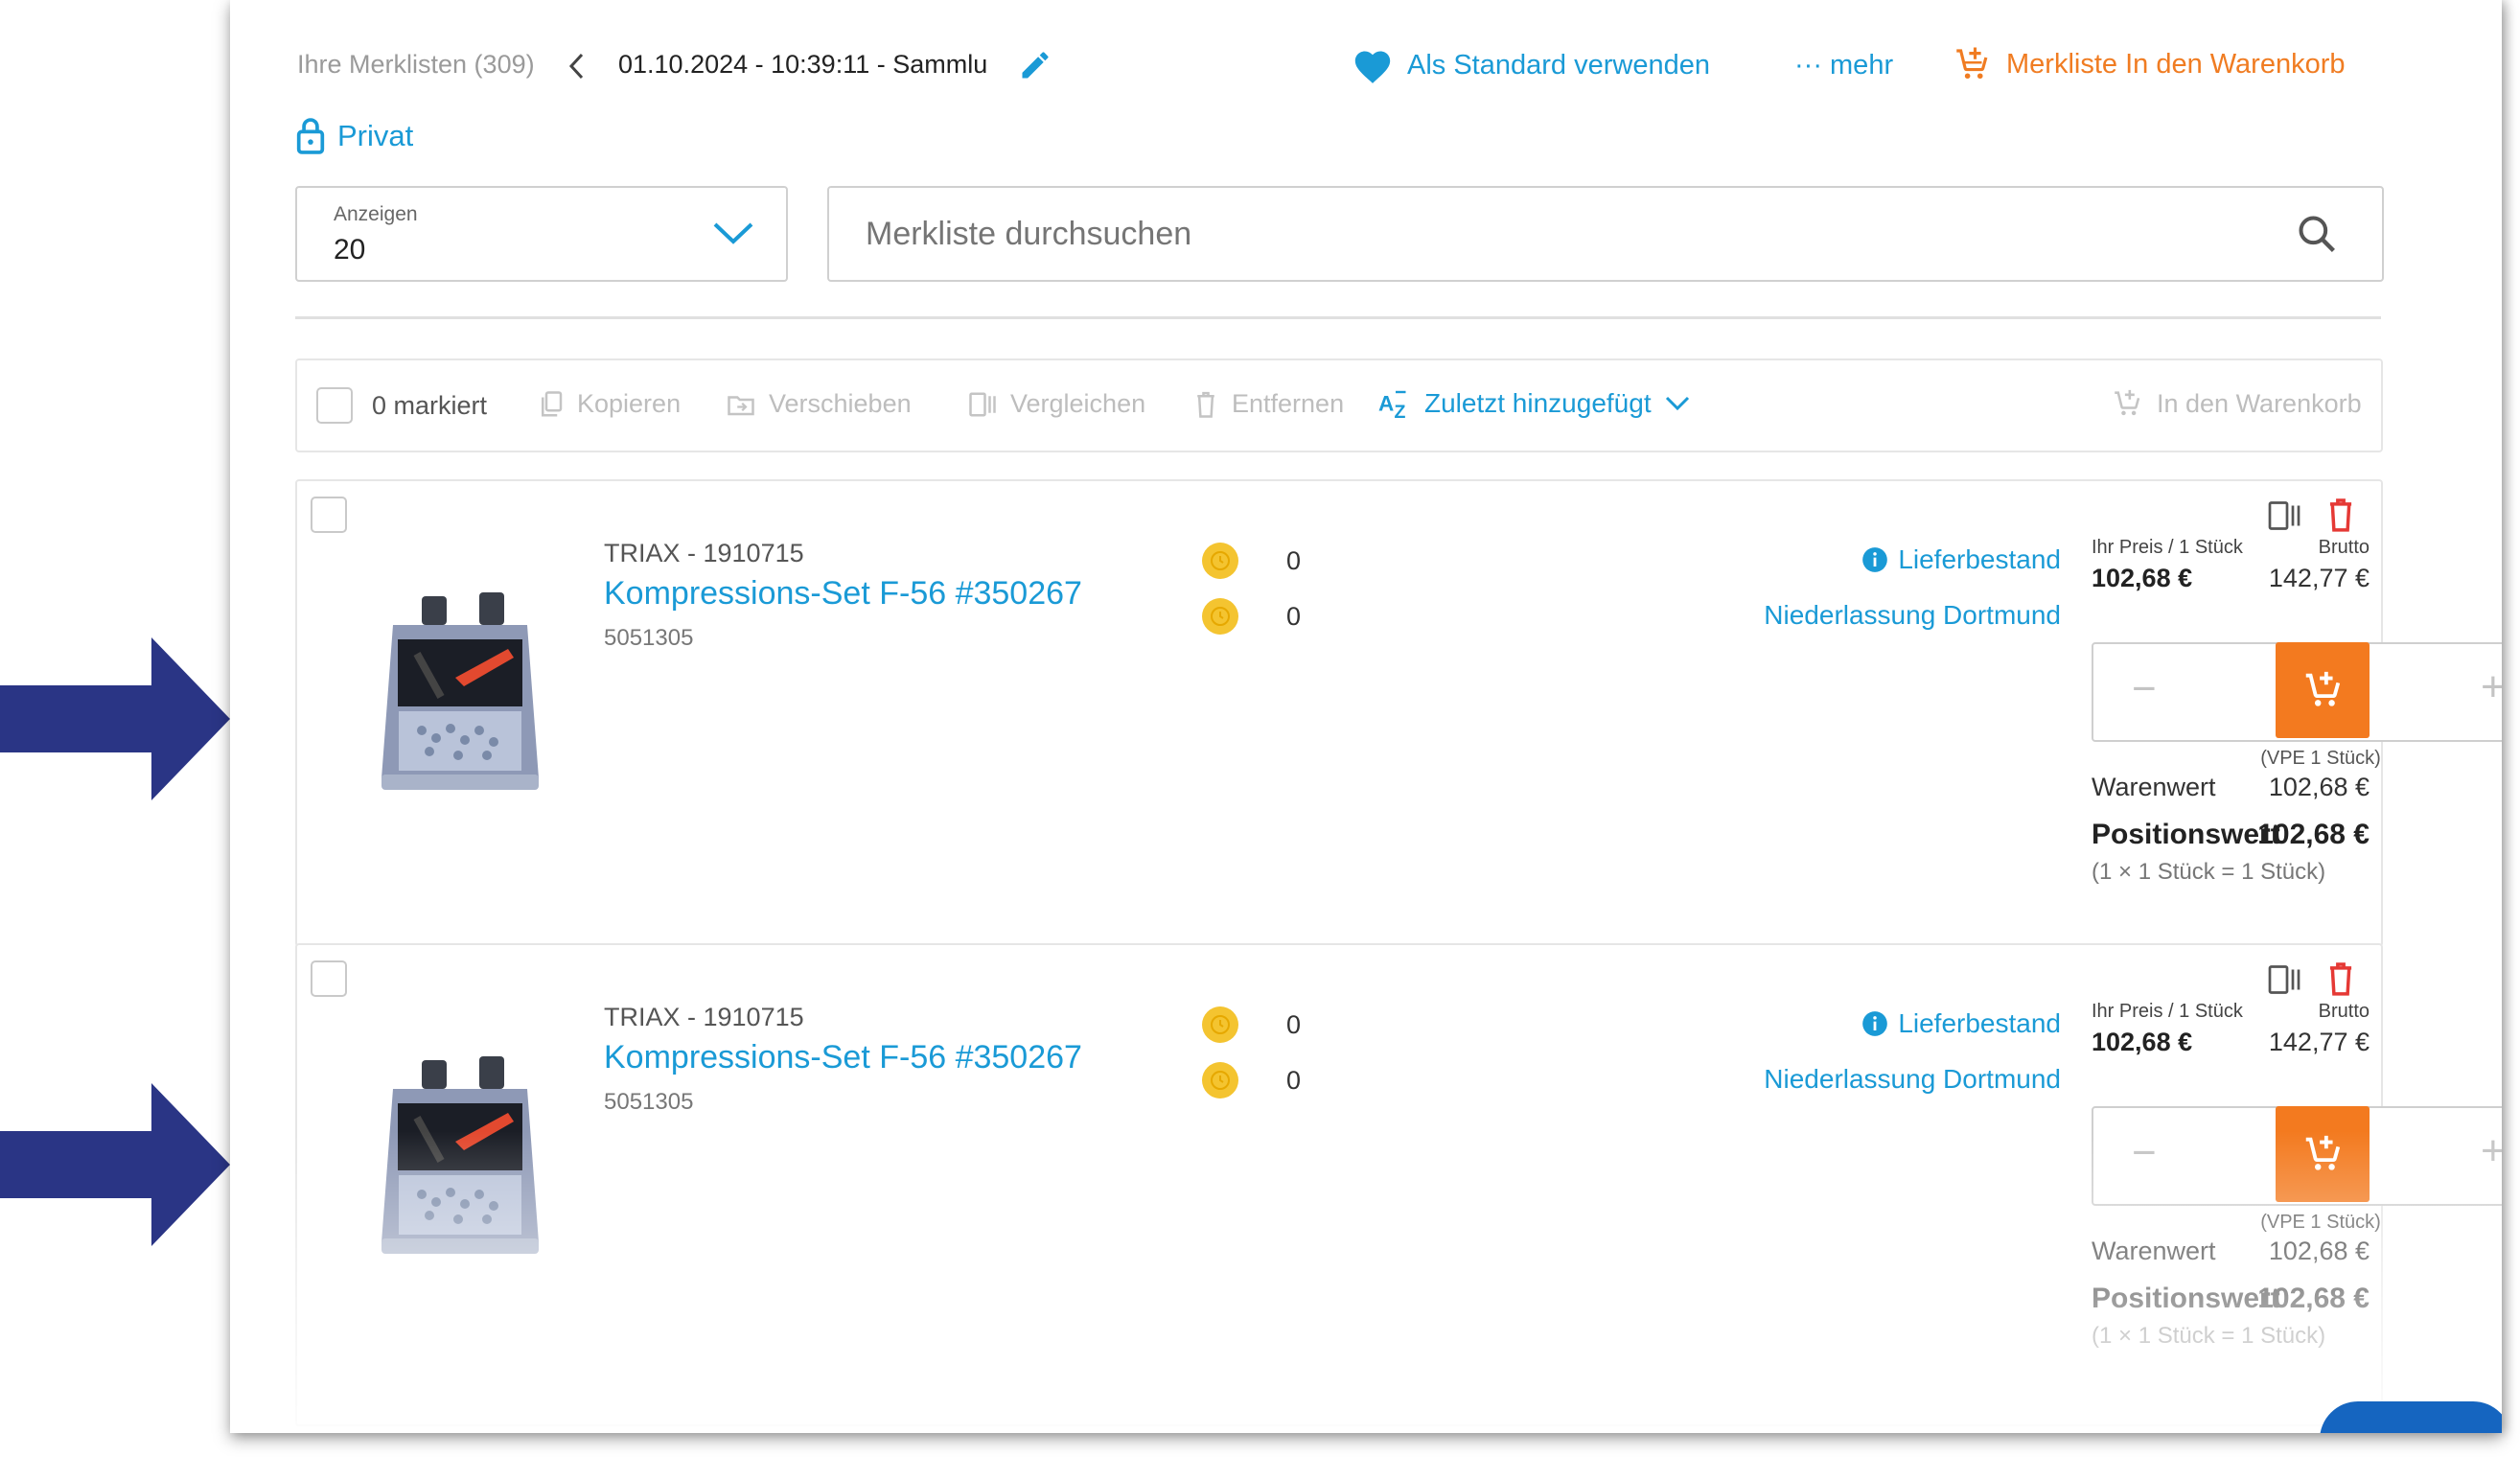 This screenshot has width=2520, height=1457. Describe the element at coordinates (2260, 403) in the screenshot. I see `bulk-cart-label: In den Warenkorb` at that location.